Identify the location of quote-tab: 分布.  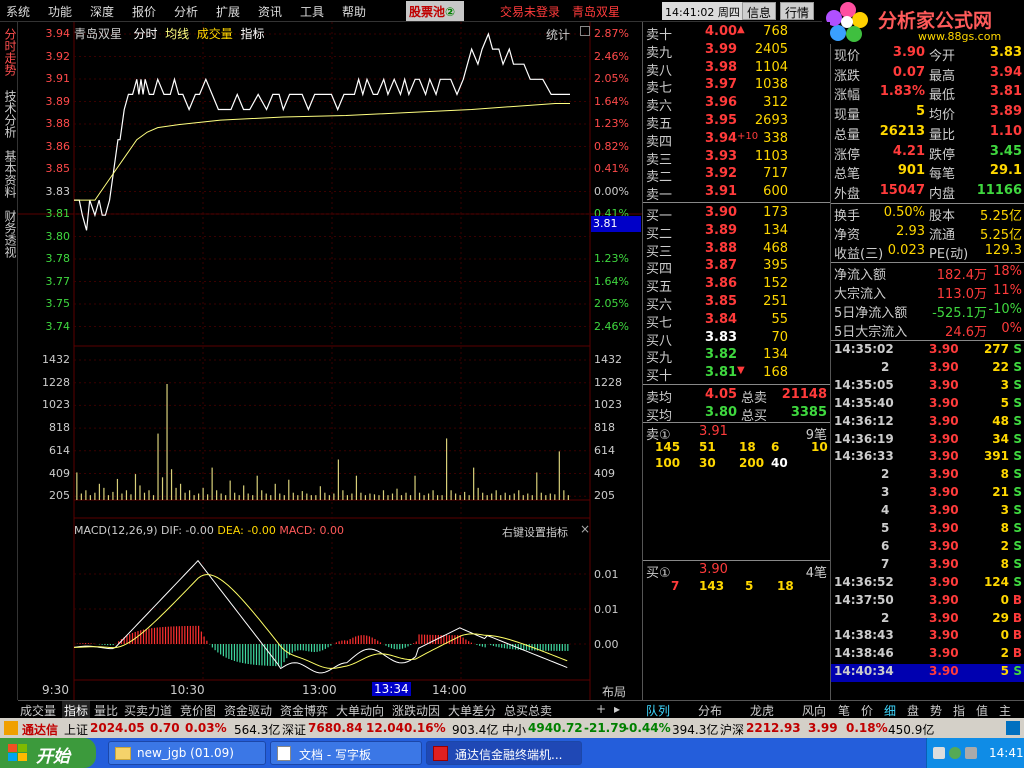
(710, 709).